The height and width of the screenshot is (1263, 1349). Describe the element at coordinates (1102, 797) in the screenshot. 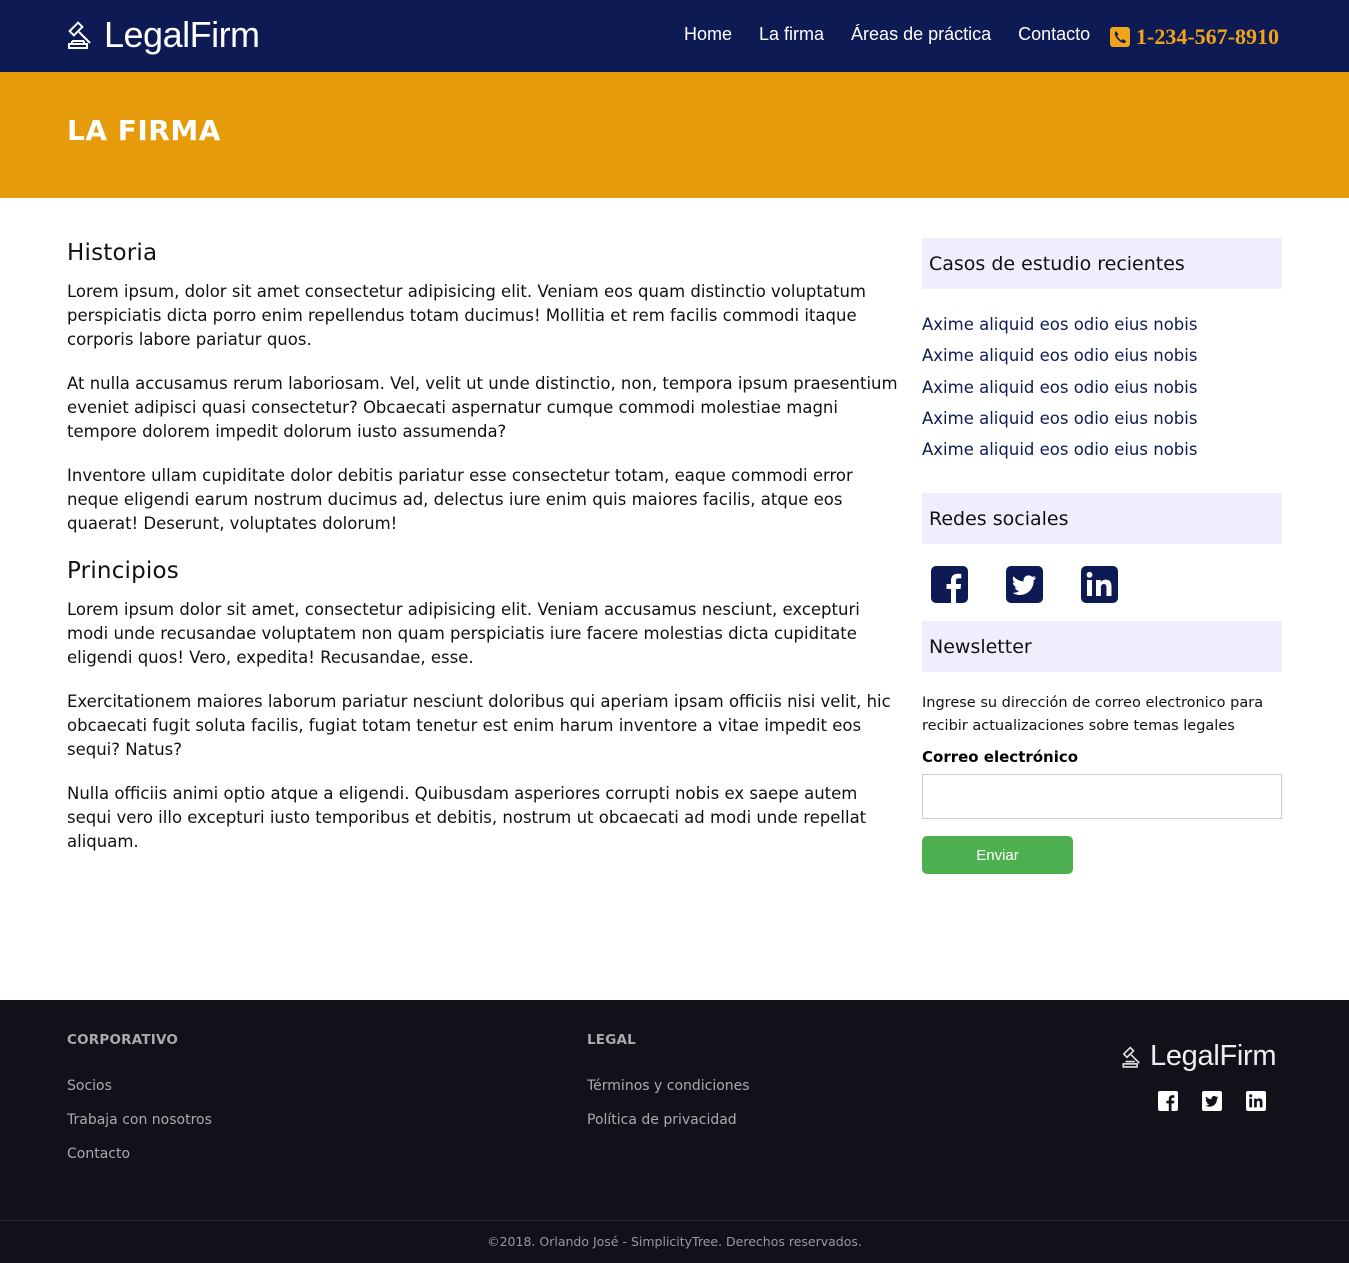

I see `email-field` at that location.